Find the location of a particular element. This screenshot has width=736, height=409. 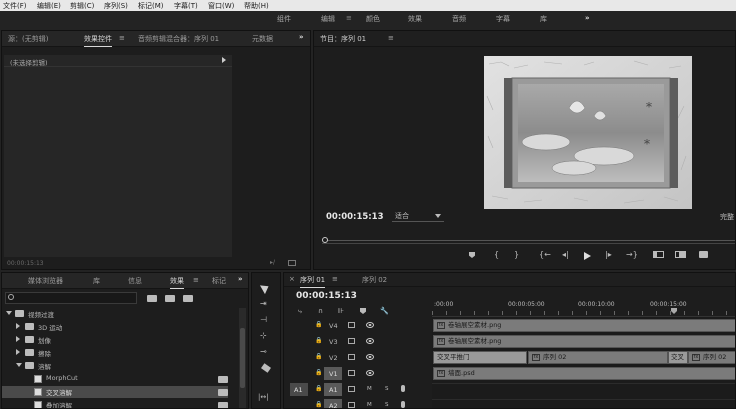

tab-markers: 标记 is located at coordinates (219, 281).